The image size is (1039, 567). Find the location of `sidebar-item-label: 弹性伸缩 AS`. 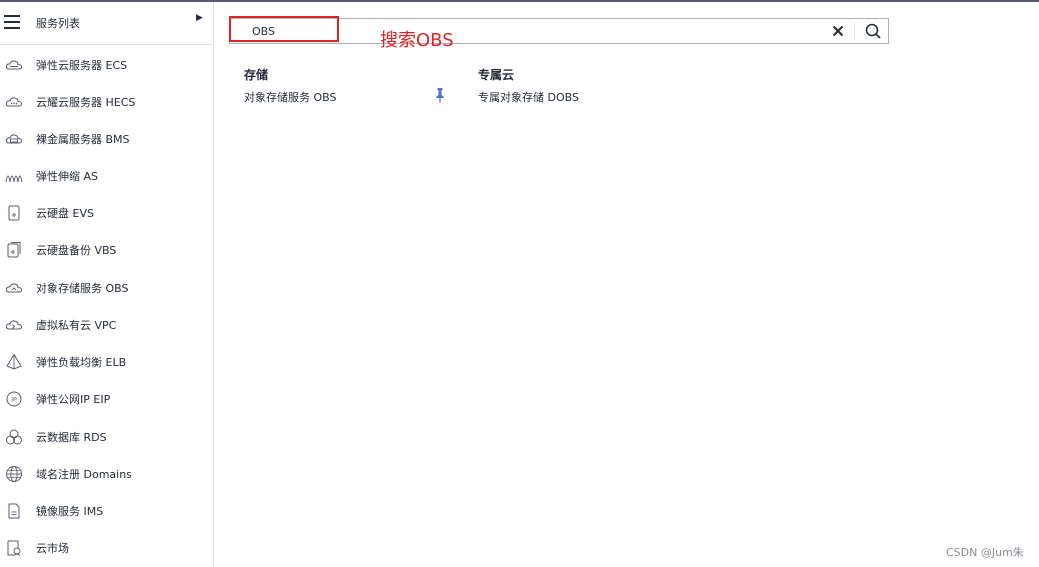

sidebar-item-label: 弹性伸缩 AS is located at coordinates (67, 176).